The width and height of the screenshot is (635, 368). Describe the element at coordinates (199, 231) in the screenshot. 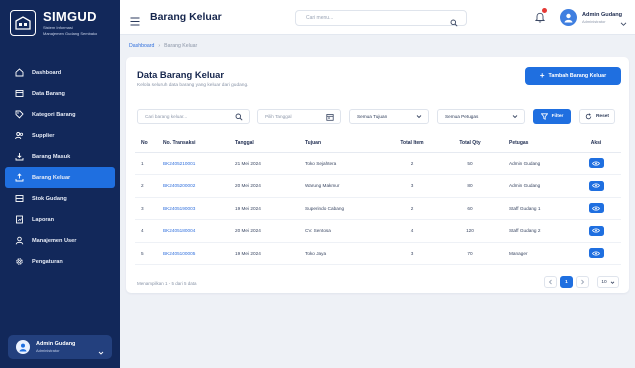

I see `cell-no-transaksi-link: BK2405180004` at that location.